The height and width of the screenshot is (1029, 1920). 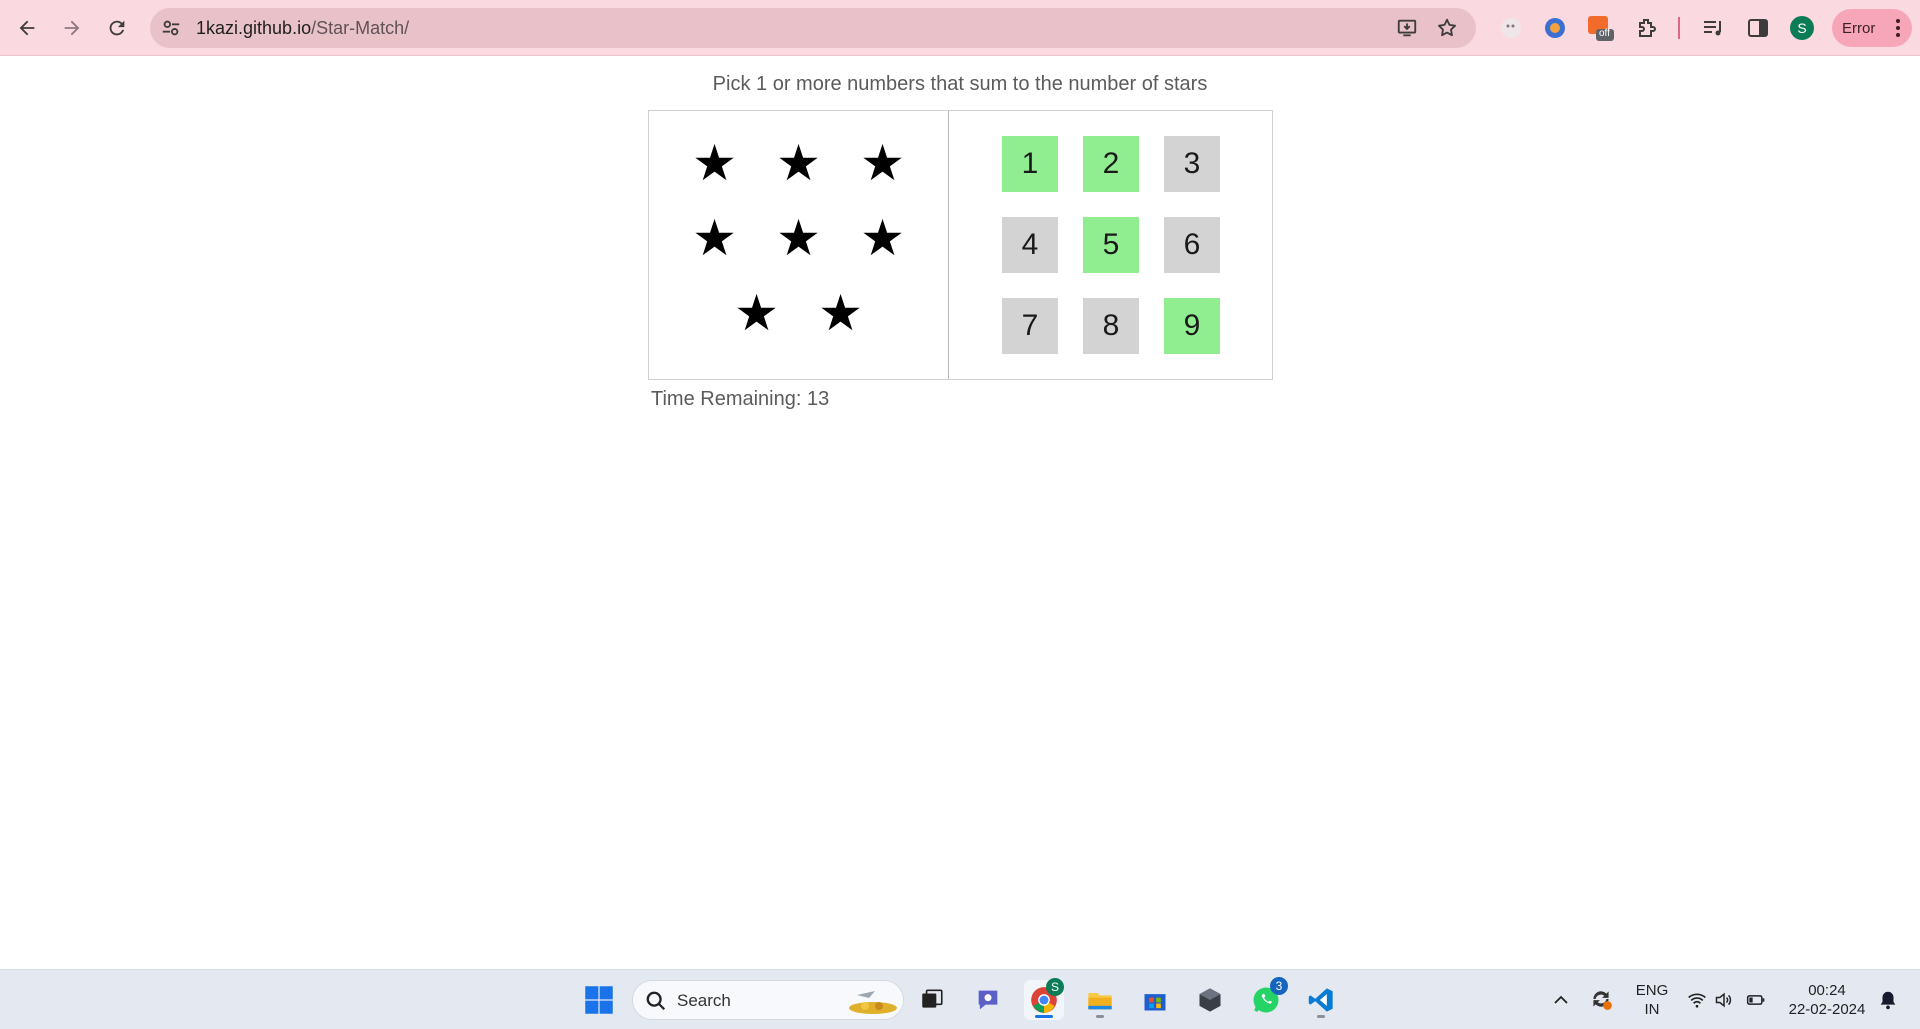 What do you see at coordinates (1561, 1000) in the screenshot?
I see `chevron-up-icon` at bounding box center [1561, 1000].